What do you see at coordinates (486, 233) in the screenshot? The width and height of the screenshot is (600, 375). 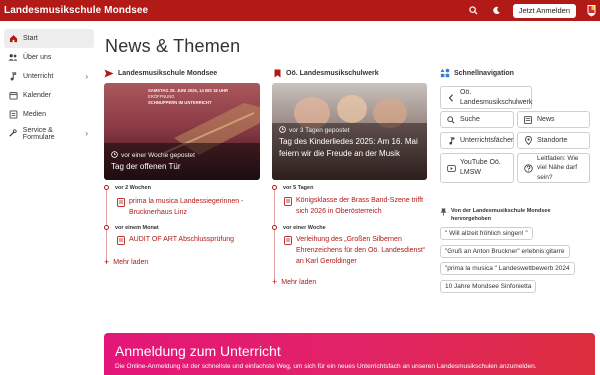 I see `highlight-chip: " Will allzeit fröhlich singen! "` at bounding box center [486, 233].